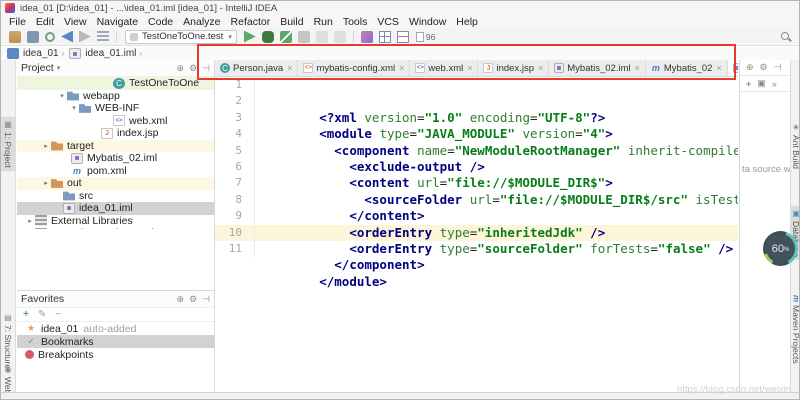  I want to click on libraries-icon, so click(41, 221).